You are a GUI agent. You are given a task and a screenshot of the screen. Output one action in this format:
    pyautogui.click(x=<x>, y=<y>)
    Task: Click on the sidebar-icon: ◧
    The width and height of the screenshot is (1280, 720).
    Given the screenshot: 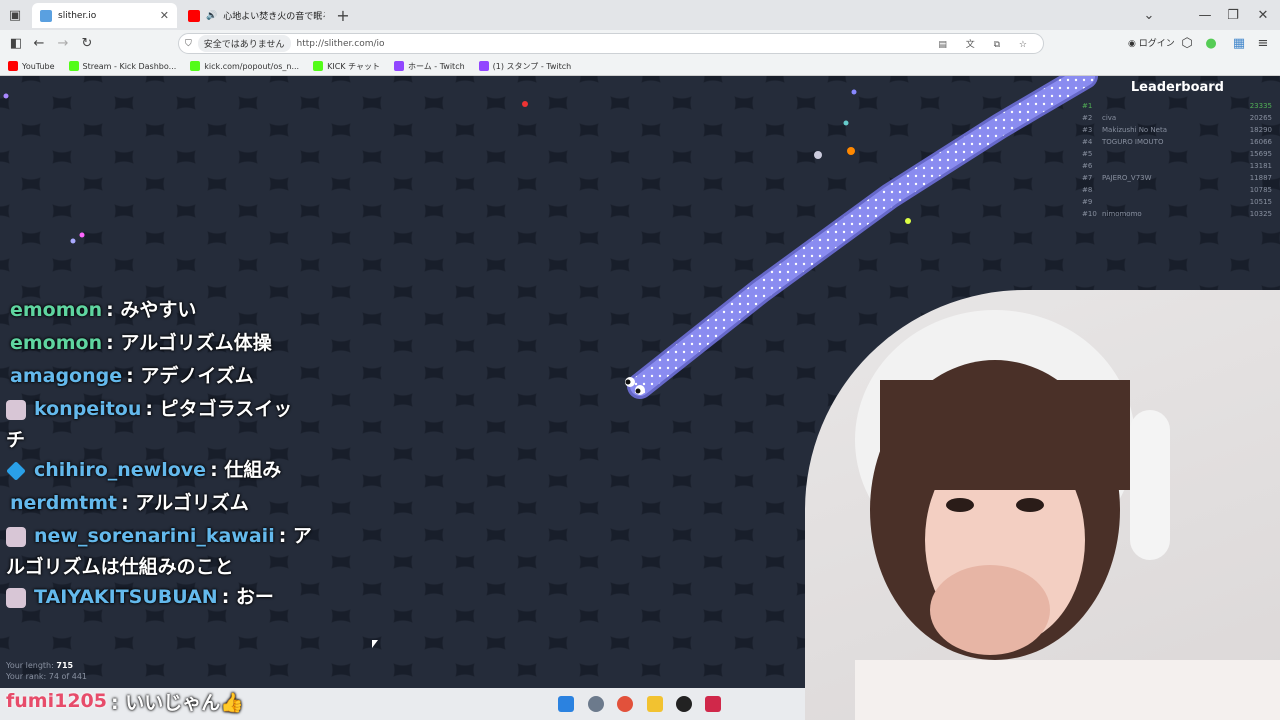 What is the action you would take?
    pyautogui.click(x=16, y=43)
    